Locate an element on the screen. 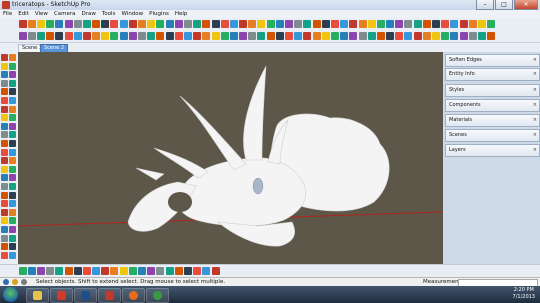 The width and height of the screenshot is (540, 303). menu-file: File is located at coordinates (7, 14).